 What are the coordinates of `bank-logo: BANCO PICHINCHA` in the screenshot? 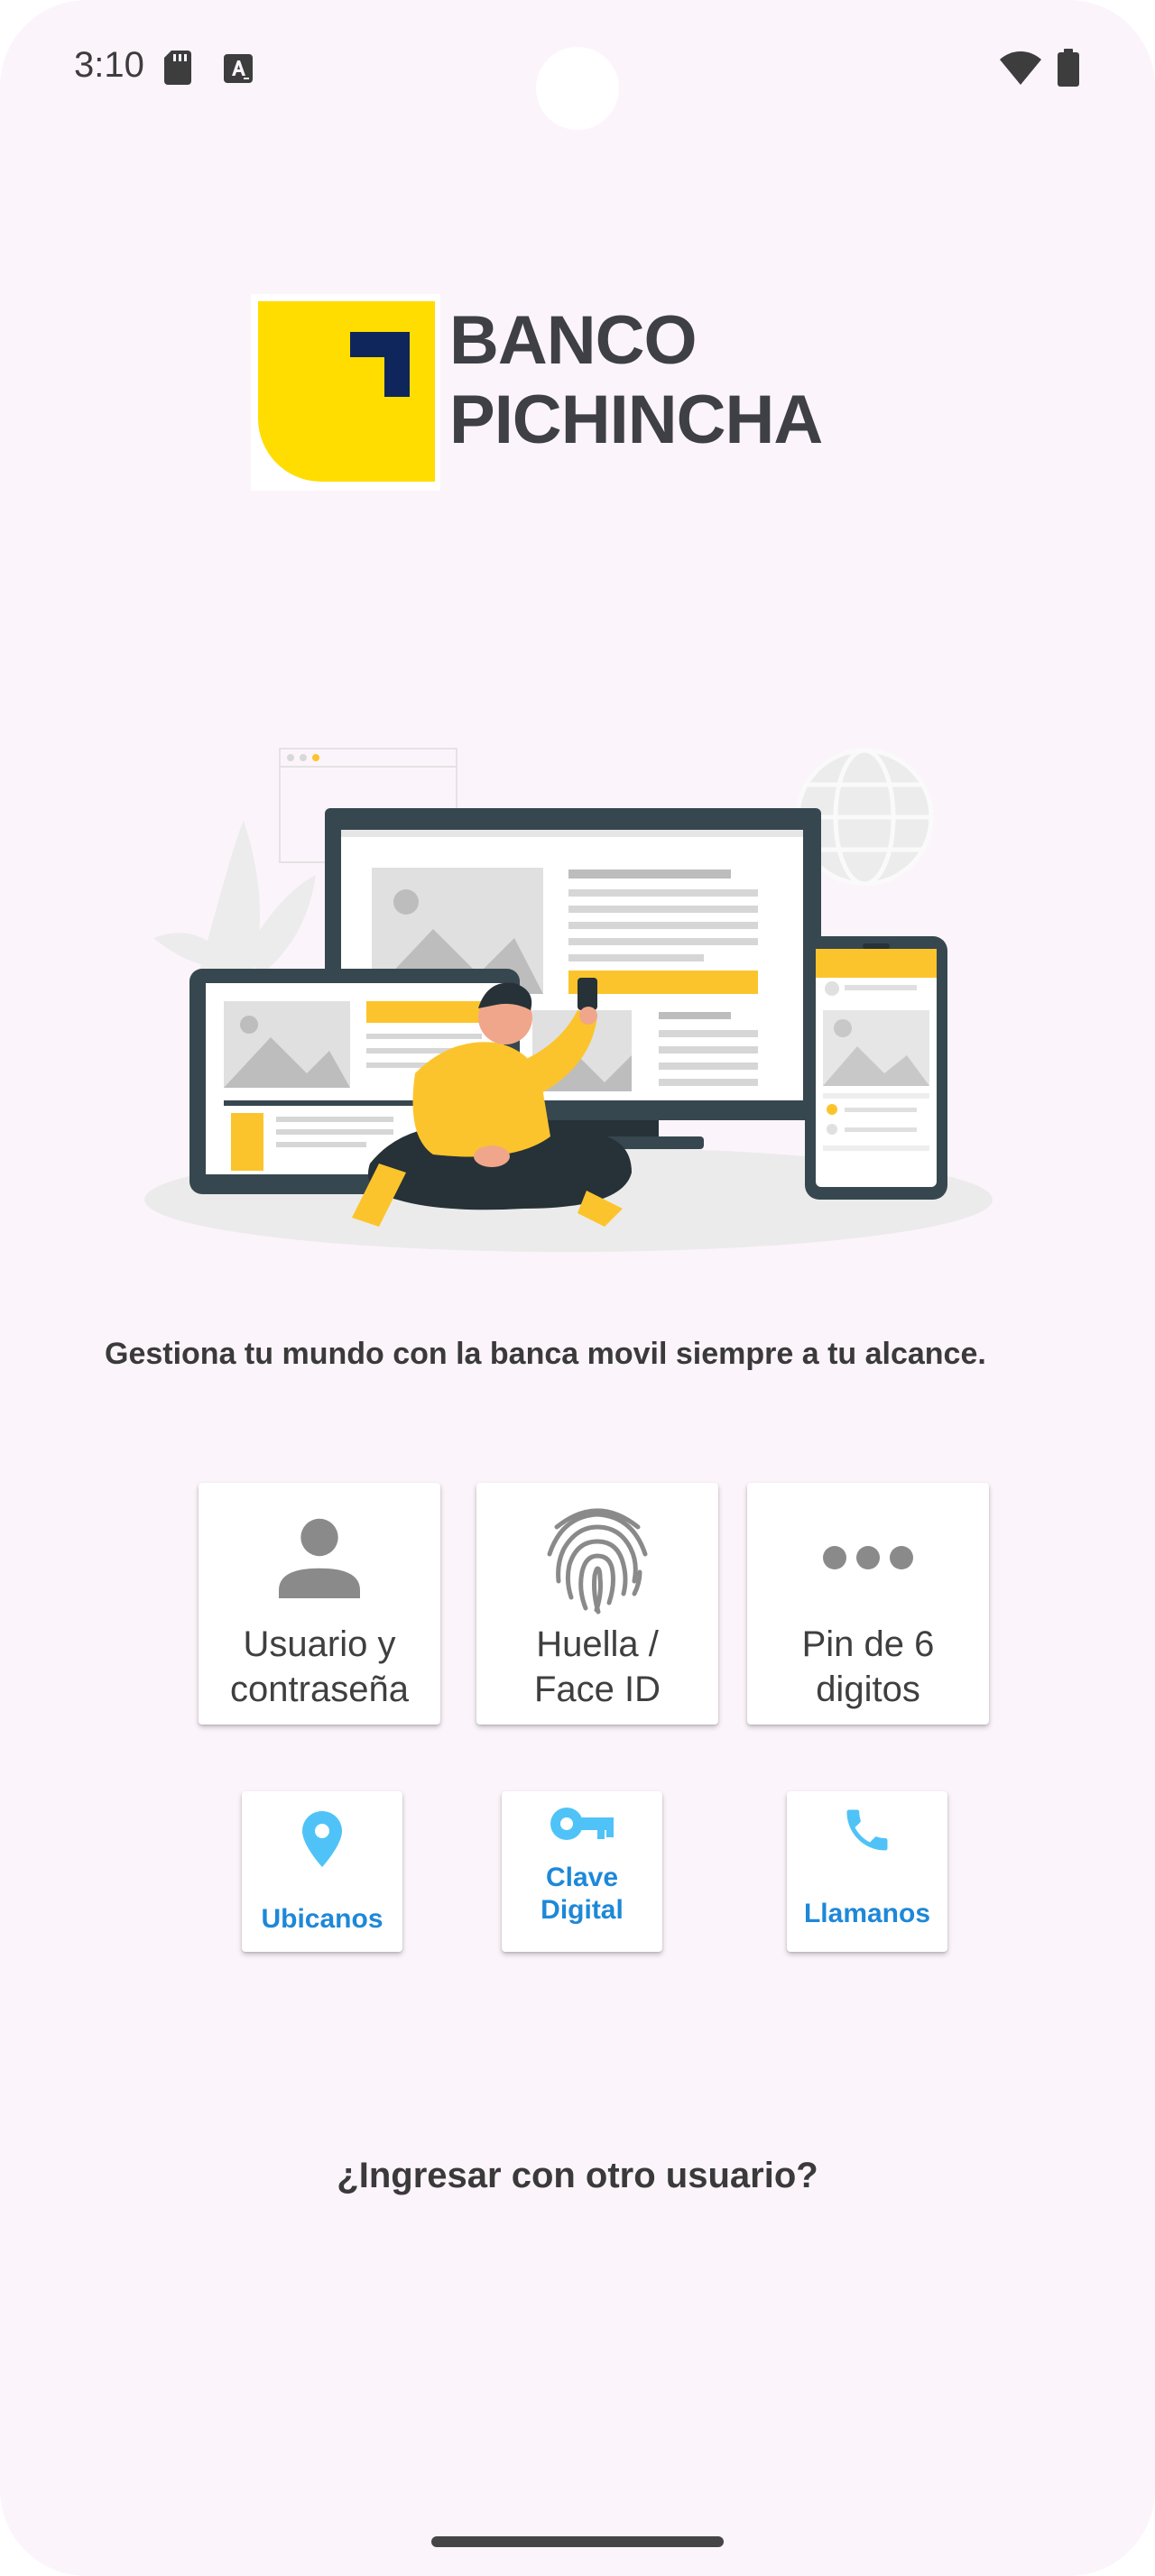 It's located at (537, 393).